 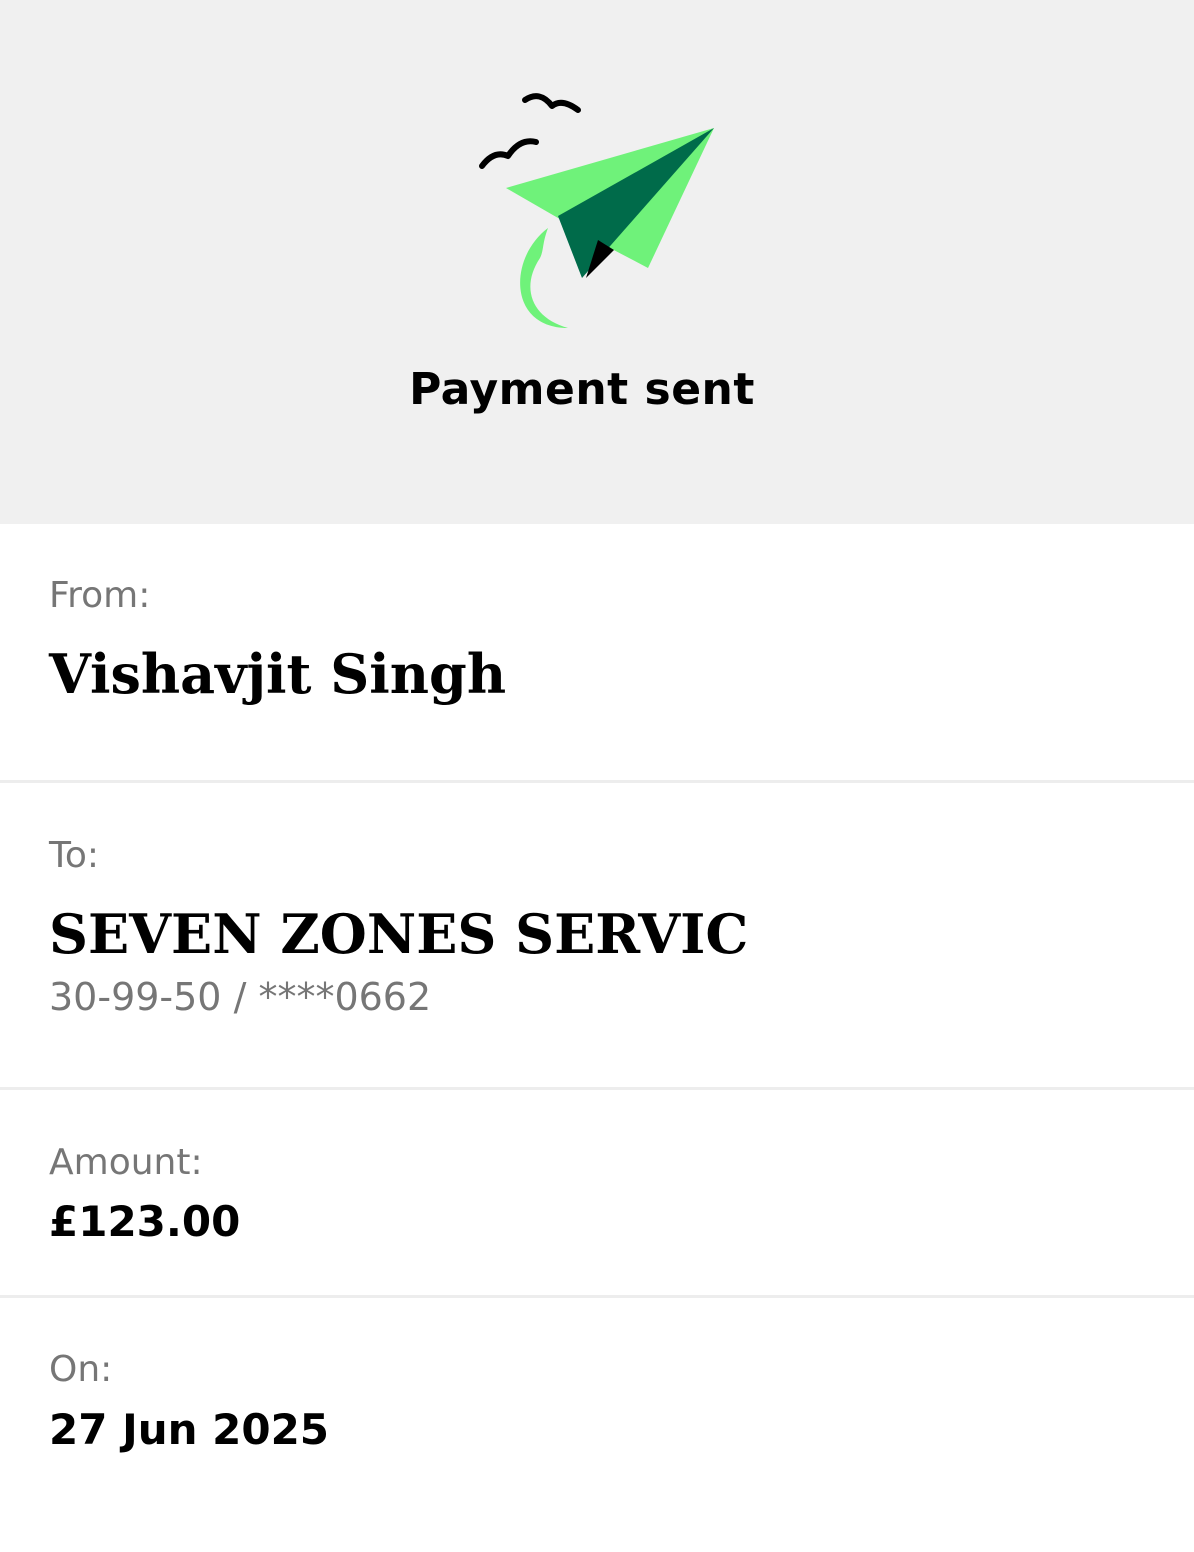 I want to click on recipient-name: SEVEN ZONES SERVIC, so click(x=399, y=934).